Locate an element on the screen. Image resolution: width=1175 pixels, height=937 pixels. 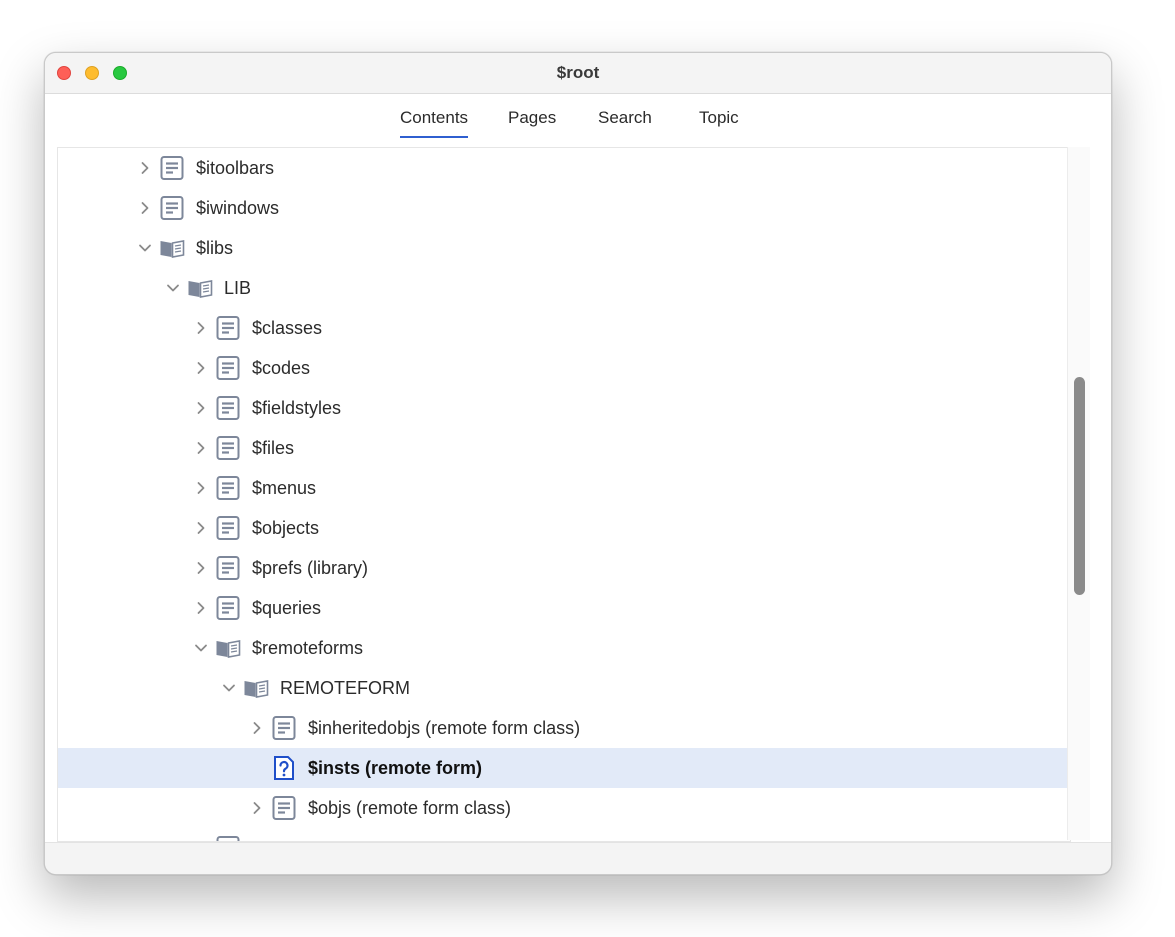
tab-search: Search is located at coordinates (625, 122).